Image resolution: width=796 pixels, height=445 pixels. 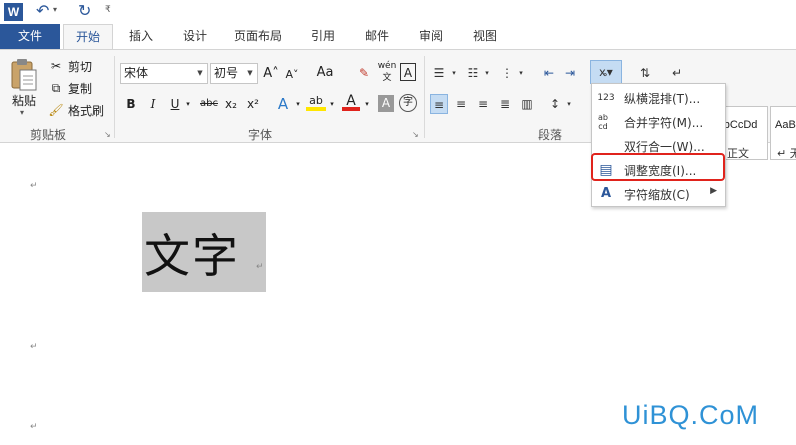 I want to click on tab-review: 审阅, so click(x=431, y=36).